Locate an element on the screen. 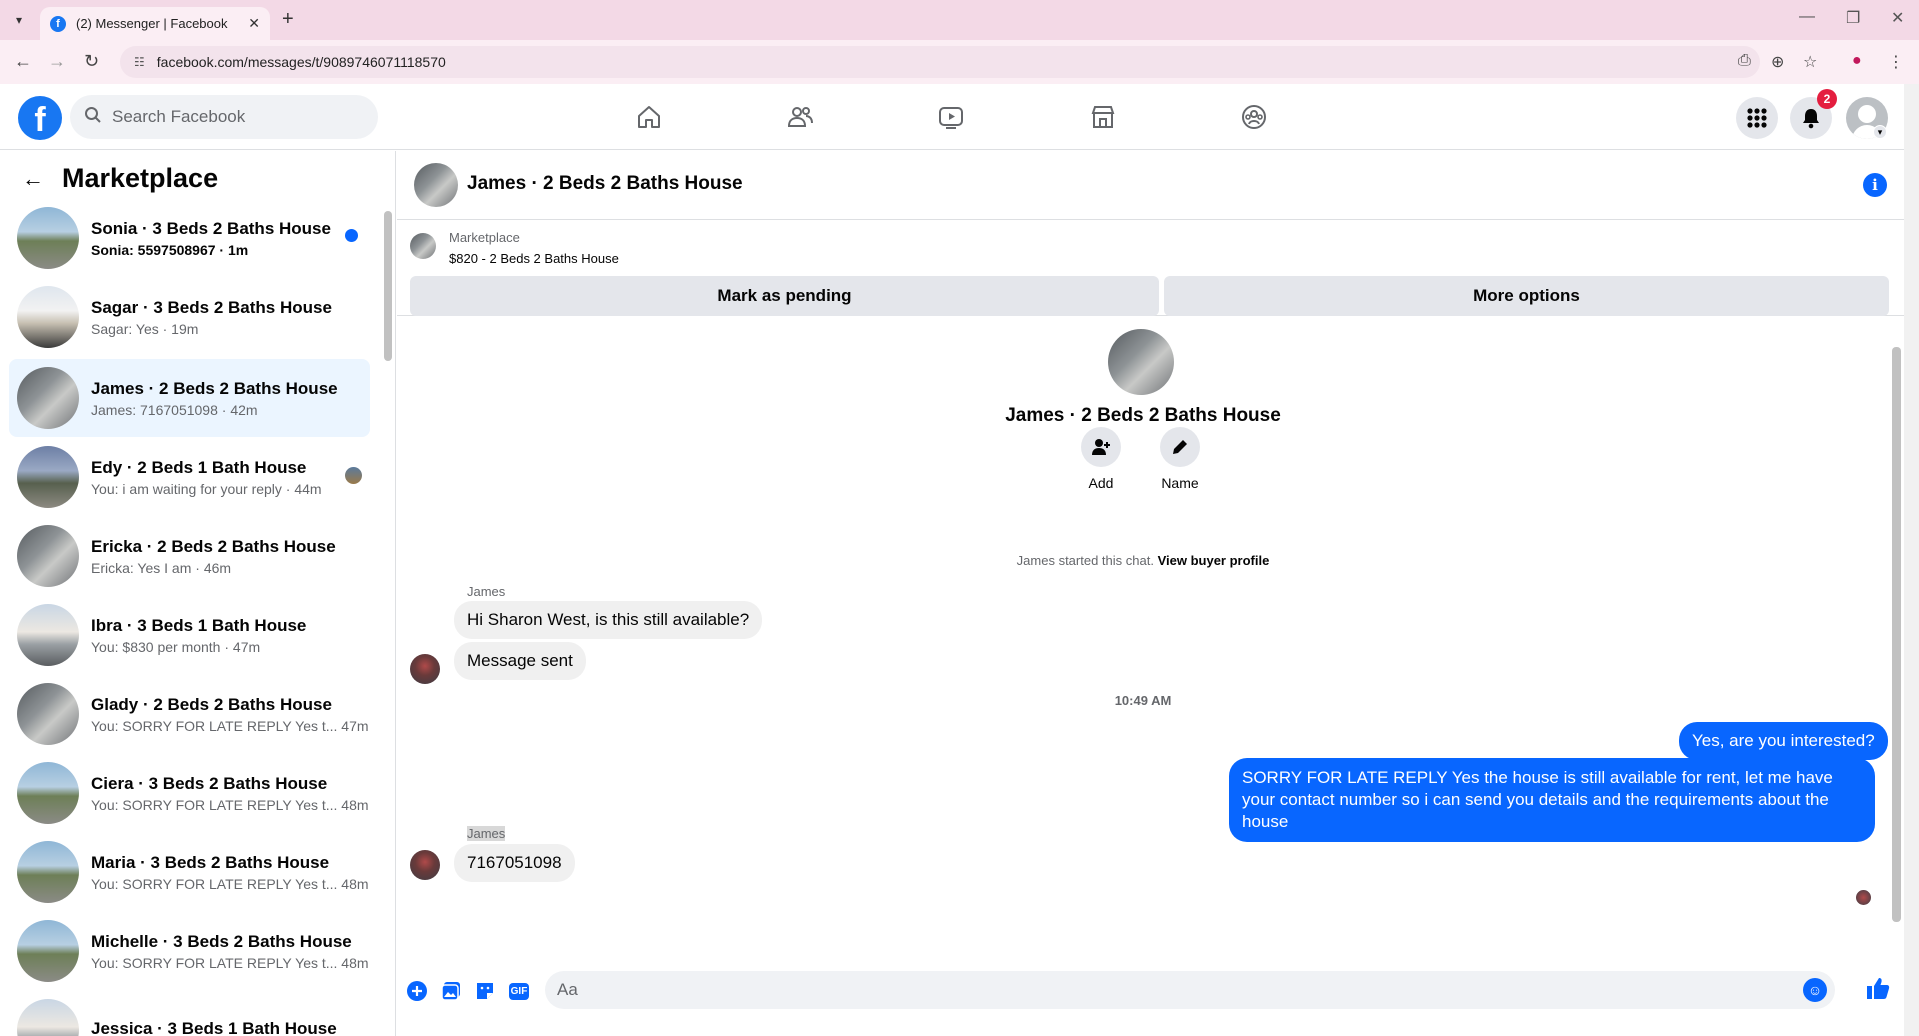 The width and height of the screenshot is (1919, 1036). watch-icon is located at coordinates (951, 117).